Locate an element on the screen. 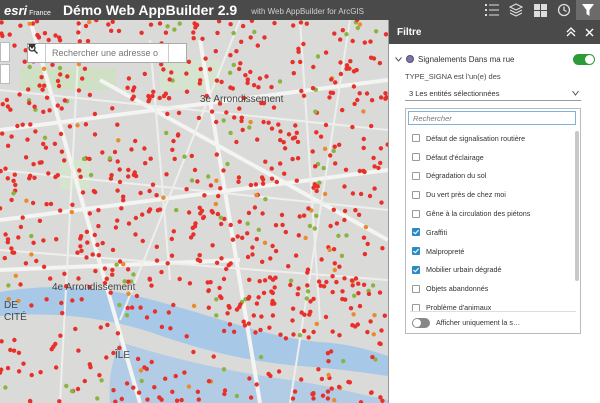 The width and height of the screenshot is (600, 403). collapse-button is located at coordinates (571, 32).